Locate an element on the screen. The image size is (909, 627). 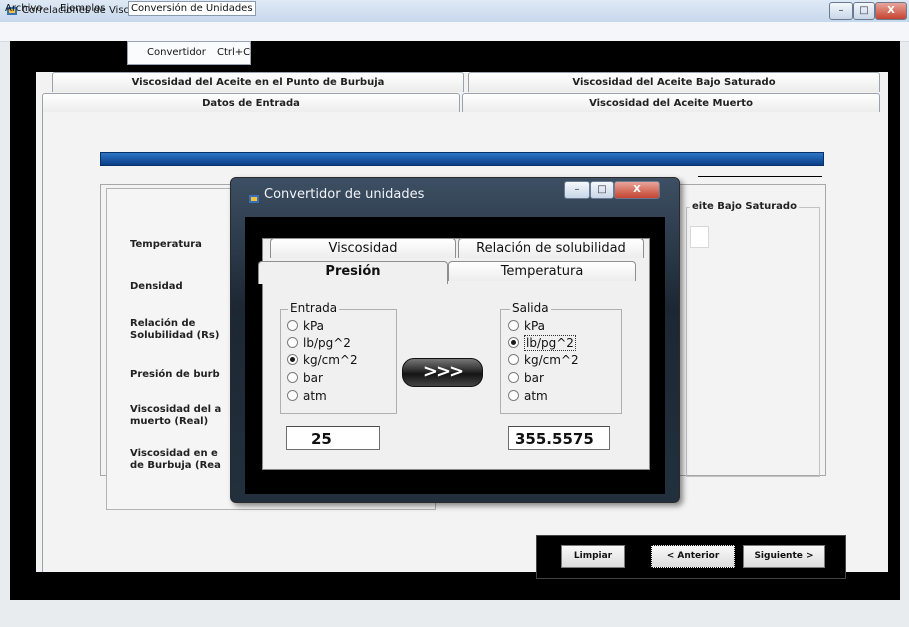
conversion-dropdown: Convertidor Ctrl+C is located at coordinates (189, 53).